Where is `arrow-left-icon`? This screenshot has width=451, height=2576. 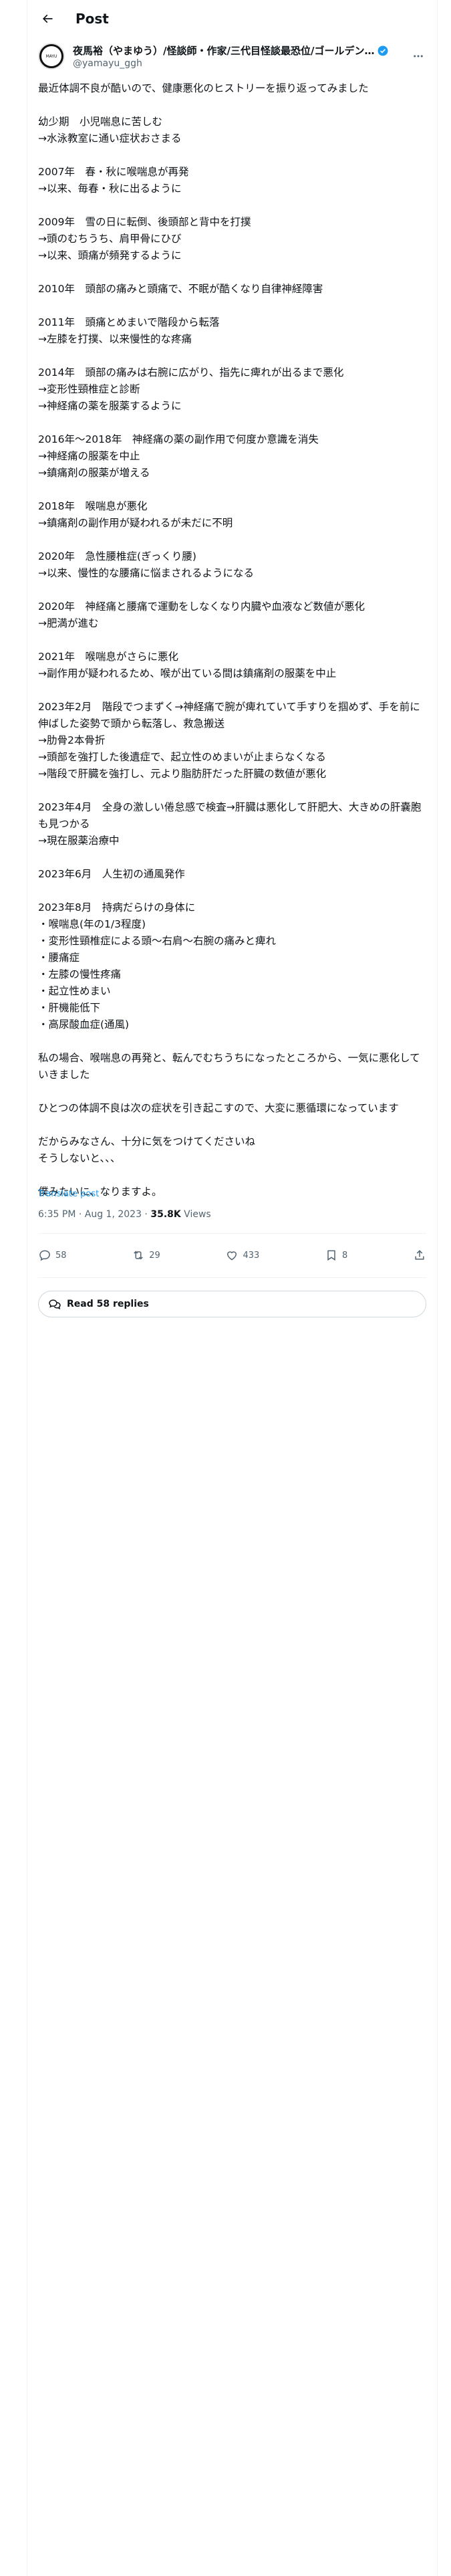 arrow-left-icon is located at coordinates (47, 18).